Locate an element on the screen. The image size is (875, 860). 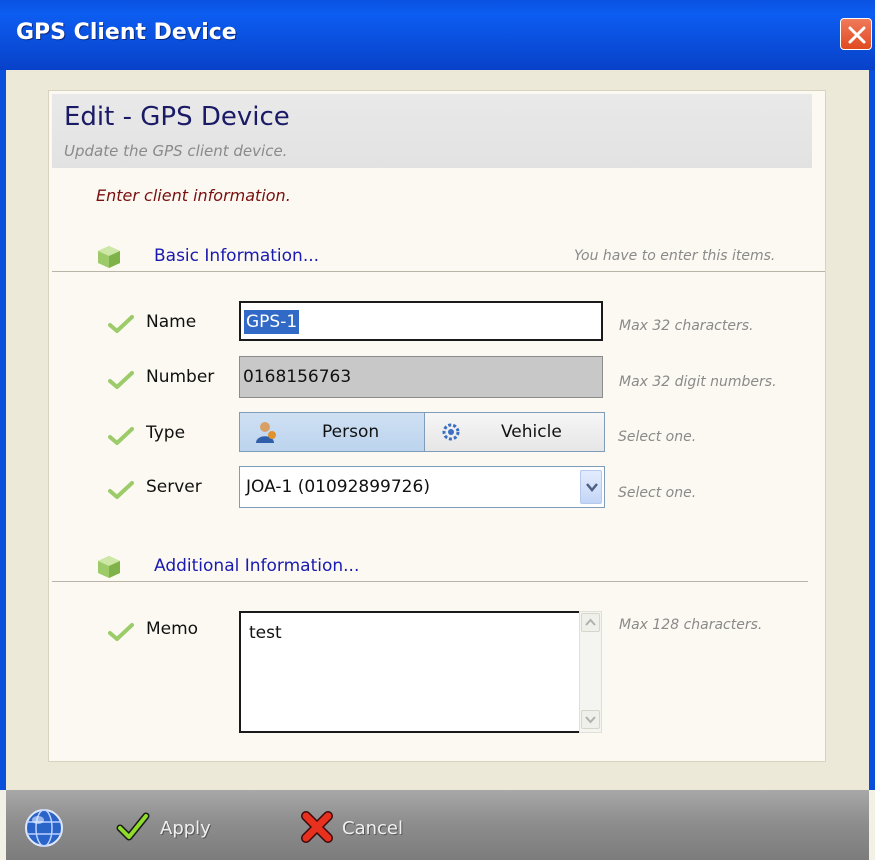
globe-icon is located at coordinates (44, 828).